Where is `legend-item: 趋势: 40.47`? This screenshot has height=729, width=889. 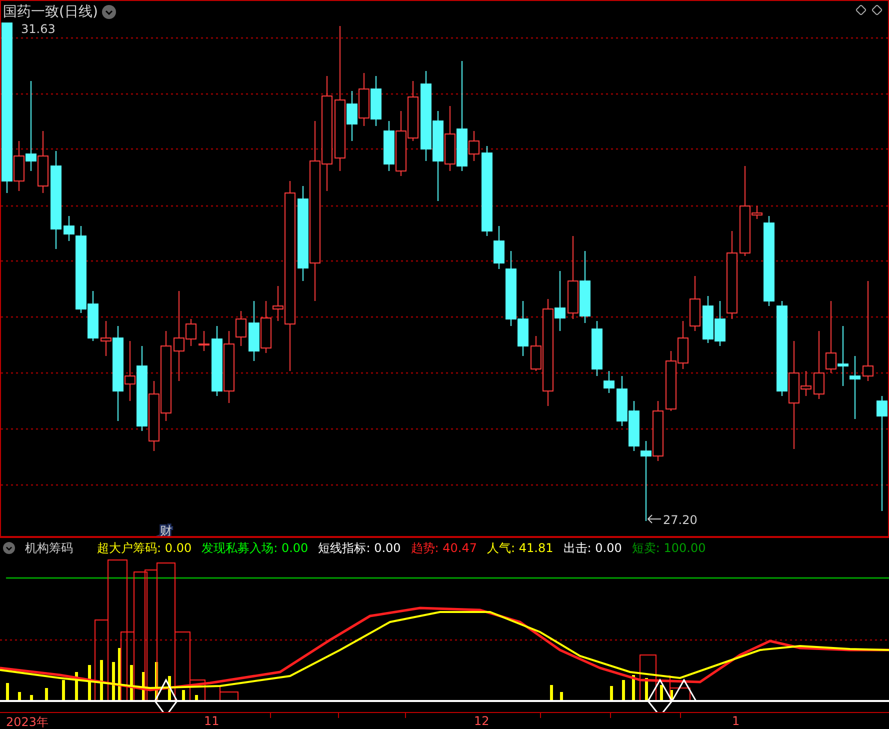
legend-item: 趋势: 40.47 is located at coordinates (444, 548).